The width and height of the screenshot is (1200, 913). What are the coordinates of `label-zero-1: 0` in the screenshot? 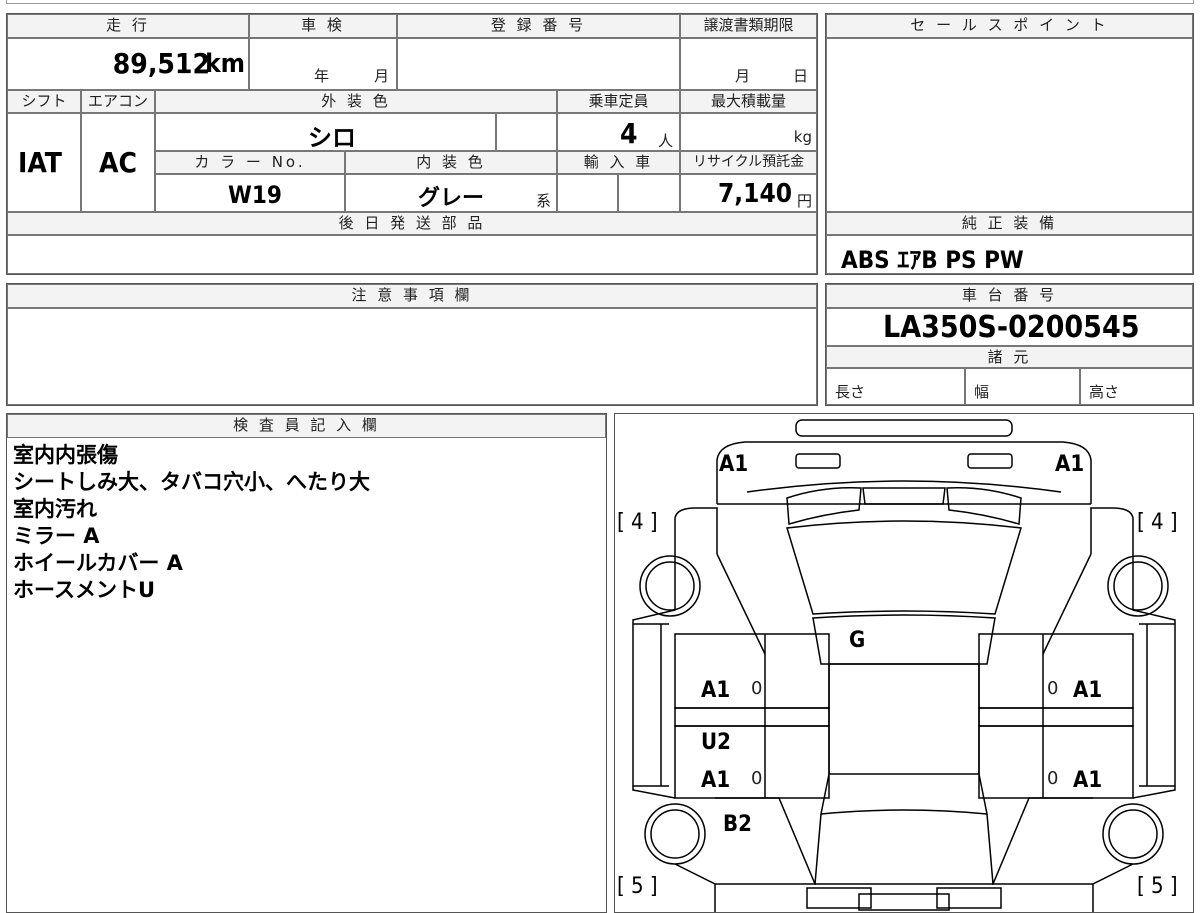 It's located at (757, 688).